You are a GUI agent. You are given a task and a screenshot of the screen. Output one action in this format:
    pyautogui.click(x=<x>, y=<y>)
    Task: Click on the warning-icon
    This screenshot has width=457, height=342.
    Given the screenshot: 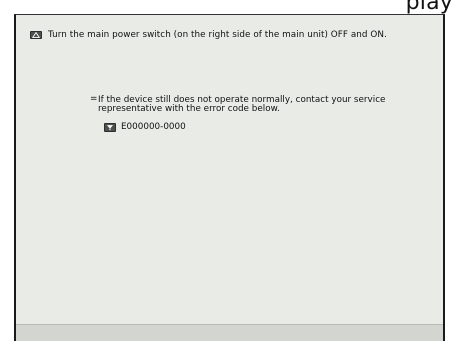 What is the action you would take?
    pyautogui.click(x=36, y=35)
    